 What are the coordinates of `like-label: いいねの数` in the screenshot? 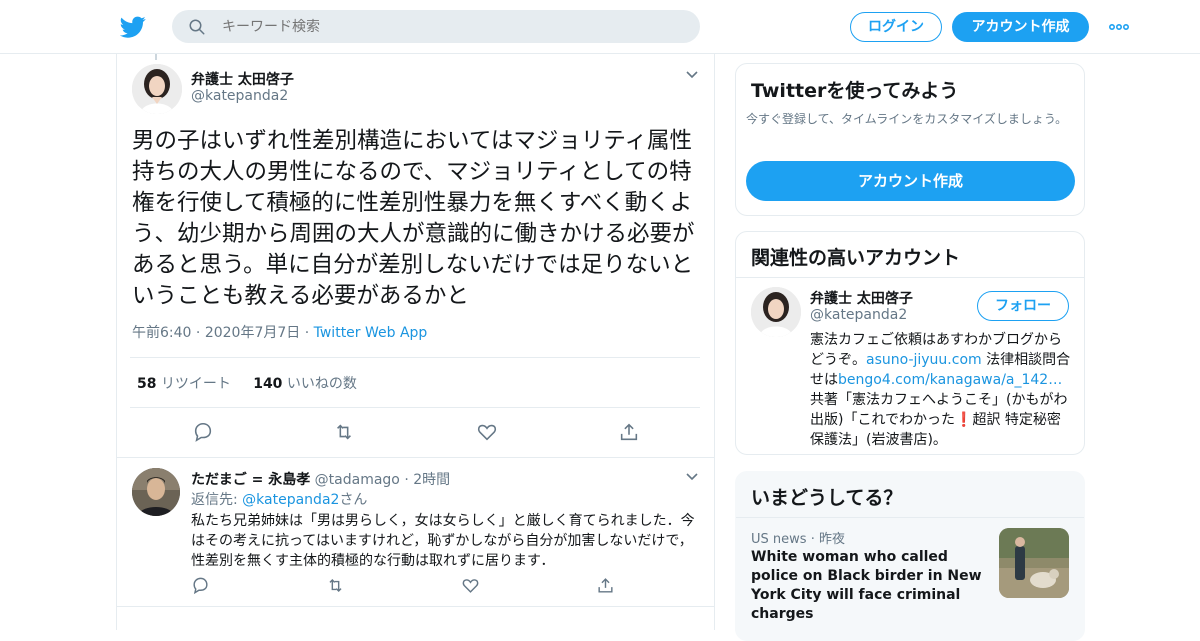 It's located at (321, 384).